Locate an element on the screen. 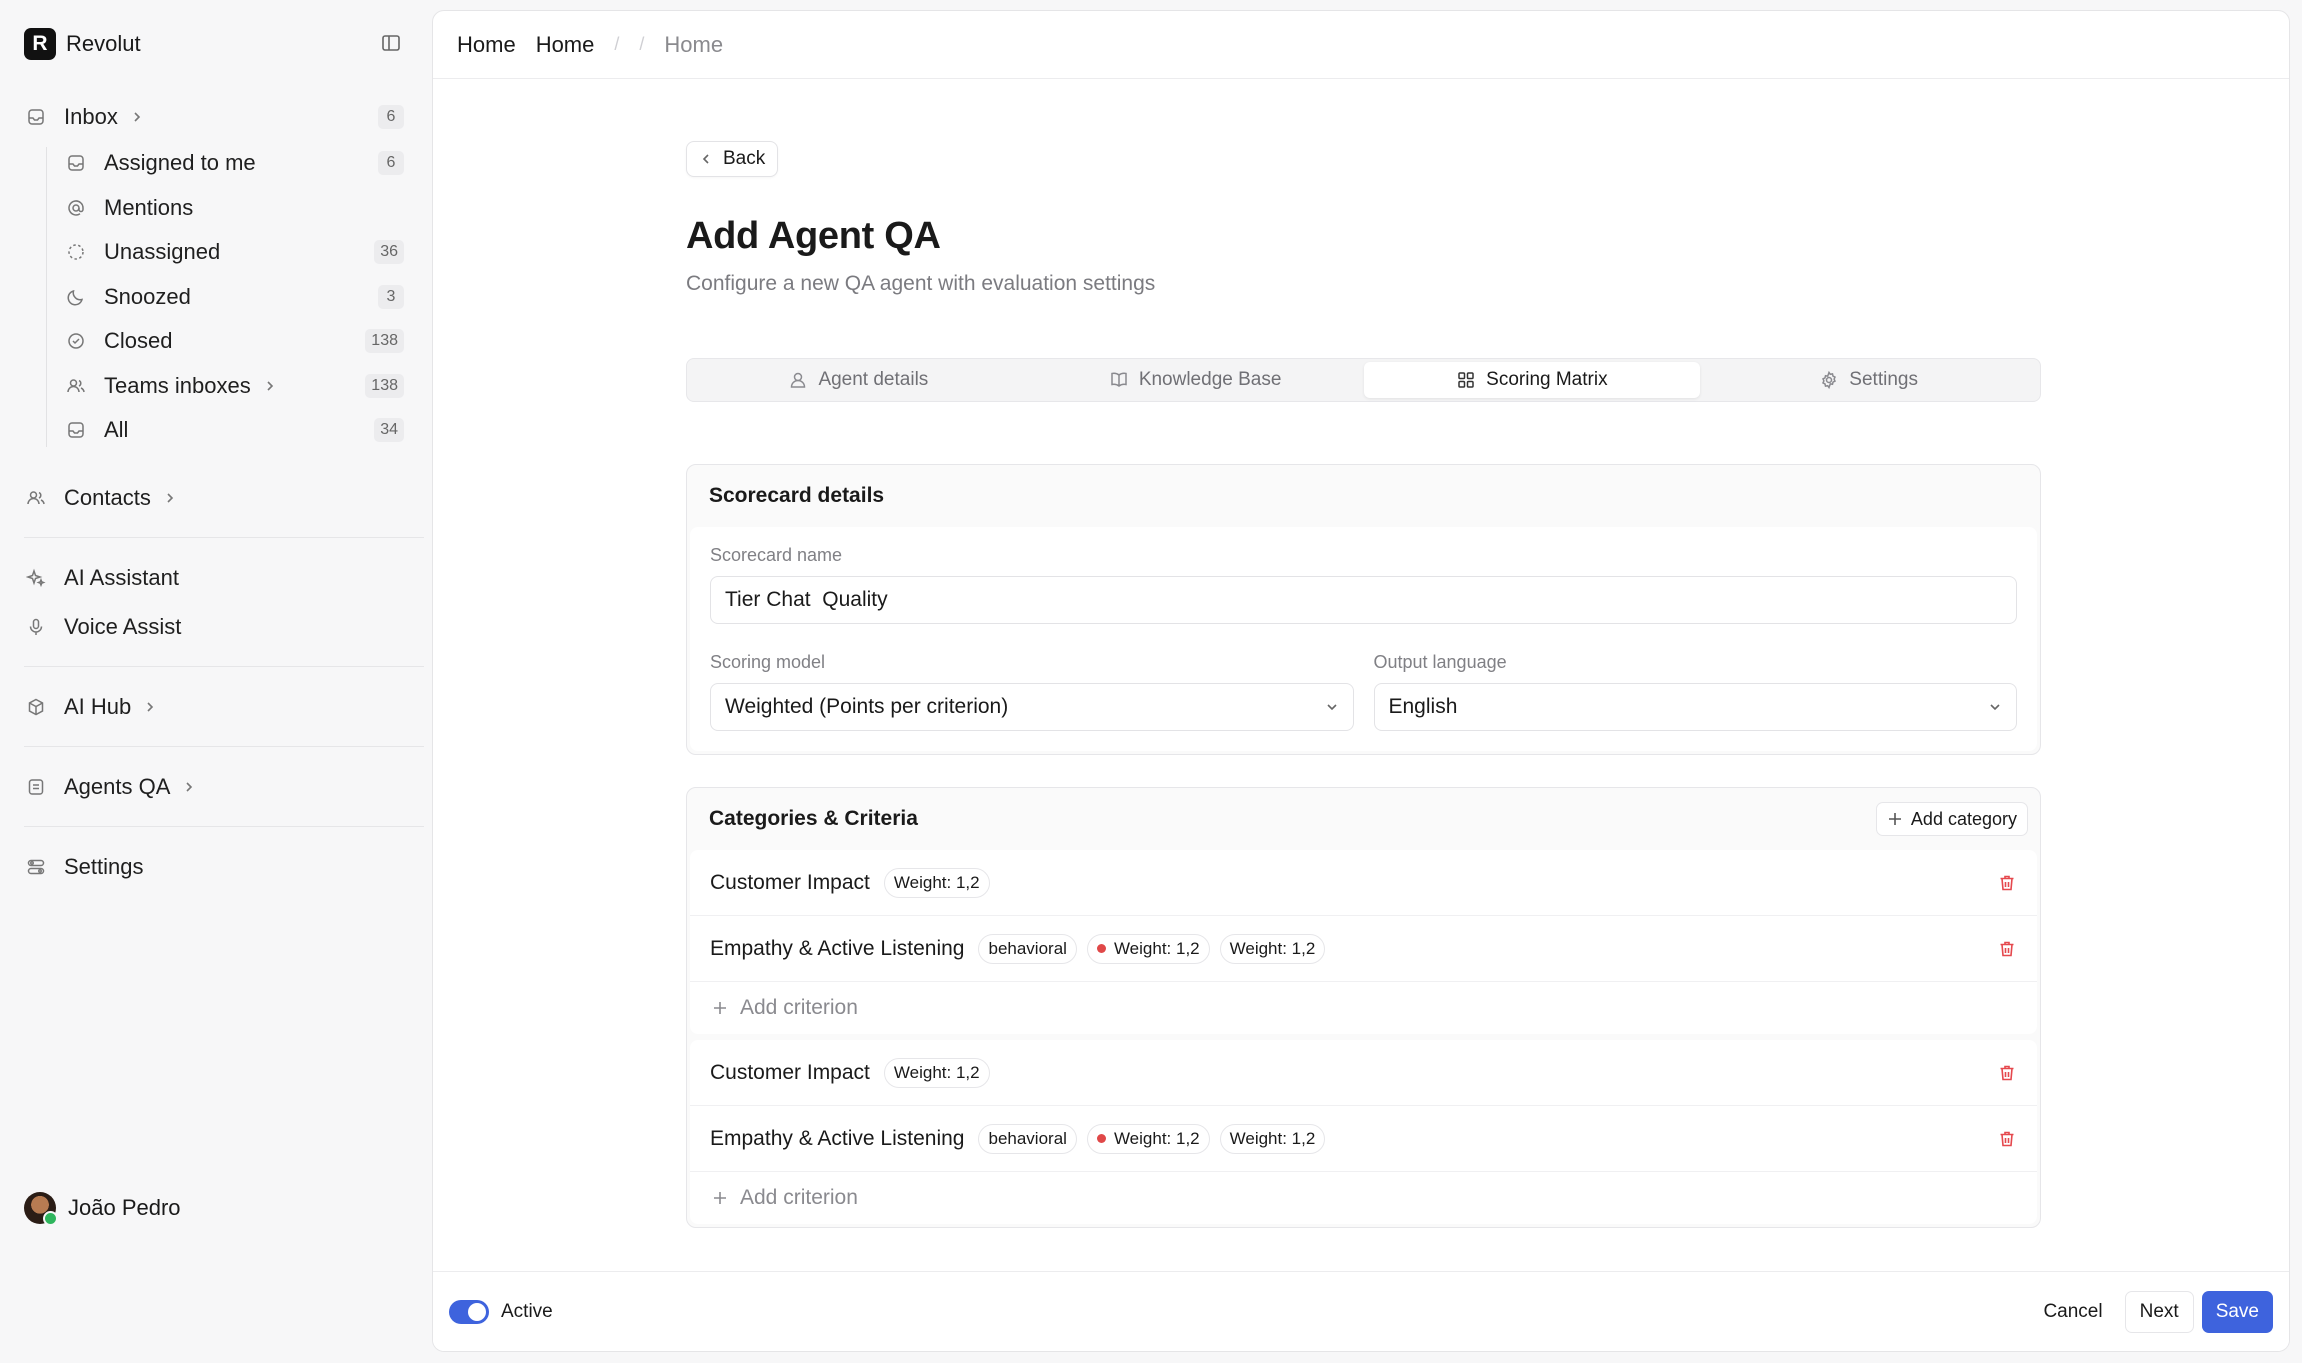  plus-icon is located at coordinates (720, 1198).